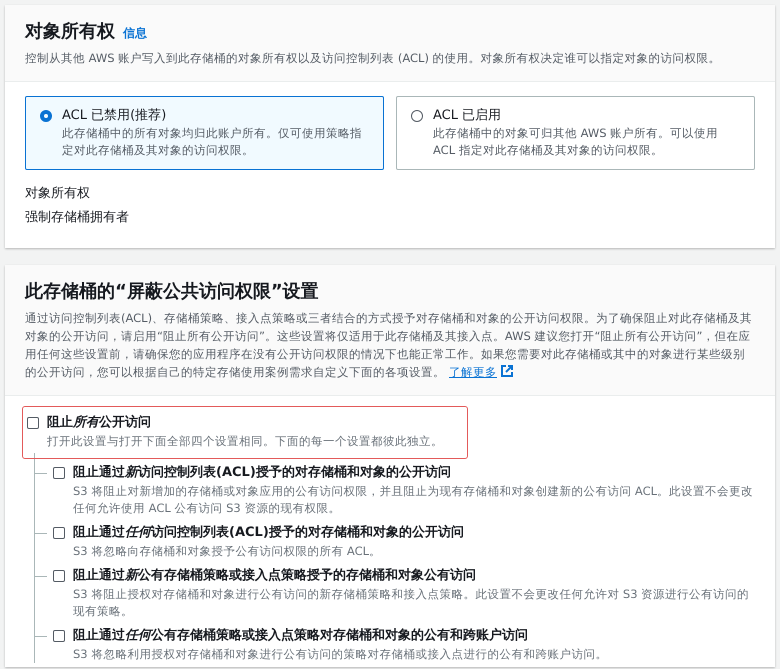 The image size is (780, 669). Describe the element at coordinates (58, 194) in the screenshot. I see `field-label: 对象所有权` at that location.